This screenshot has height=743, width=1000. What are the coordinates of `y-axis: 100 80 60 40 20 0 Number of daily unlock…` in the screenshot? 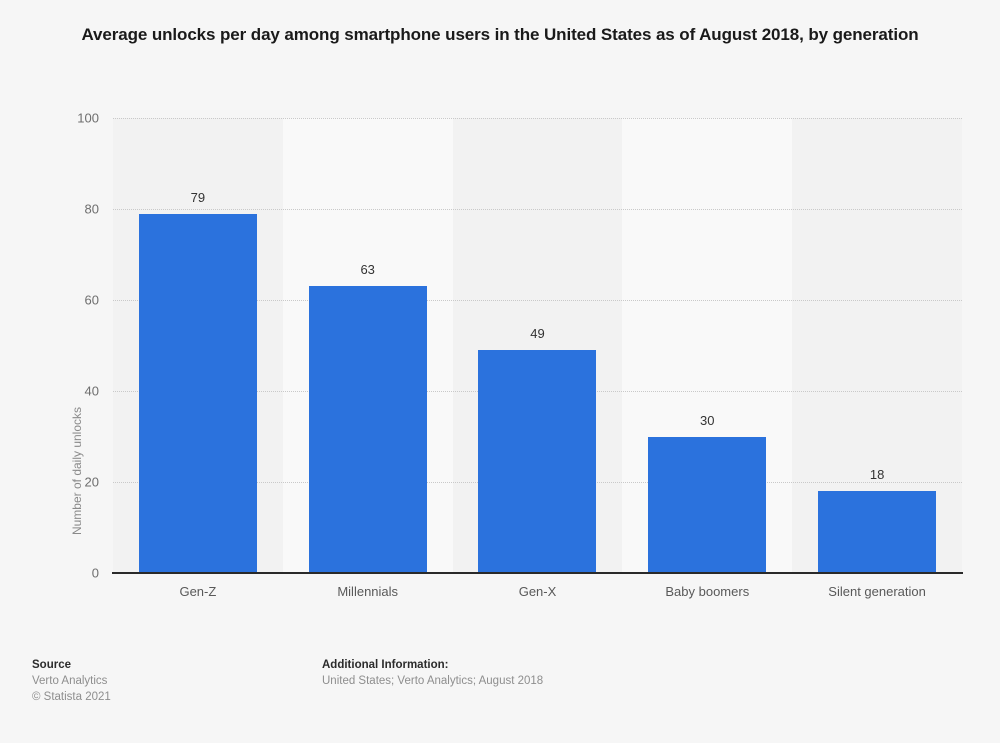 It's located at (73, 346).